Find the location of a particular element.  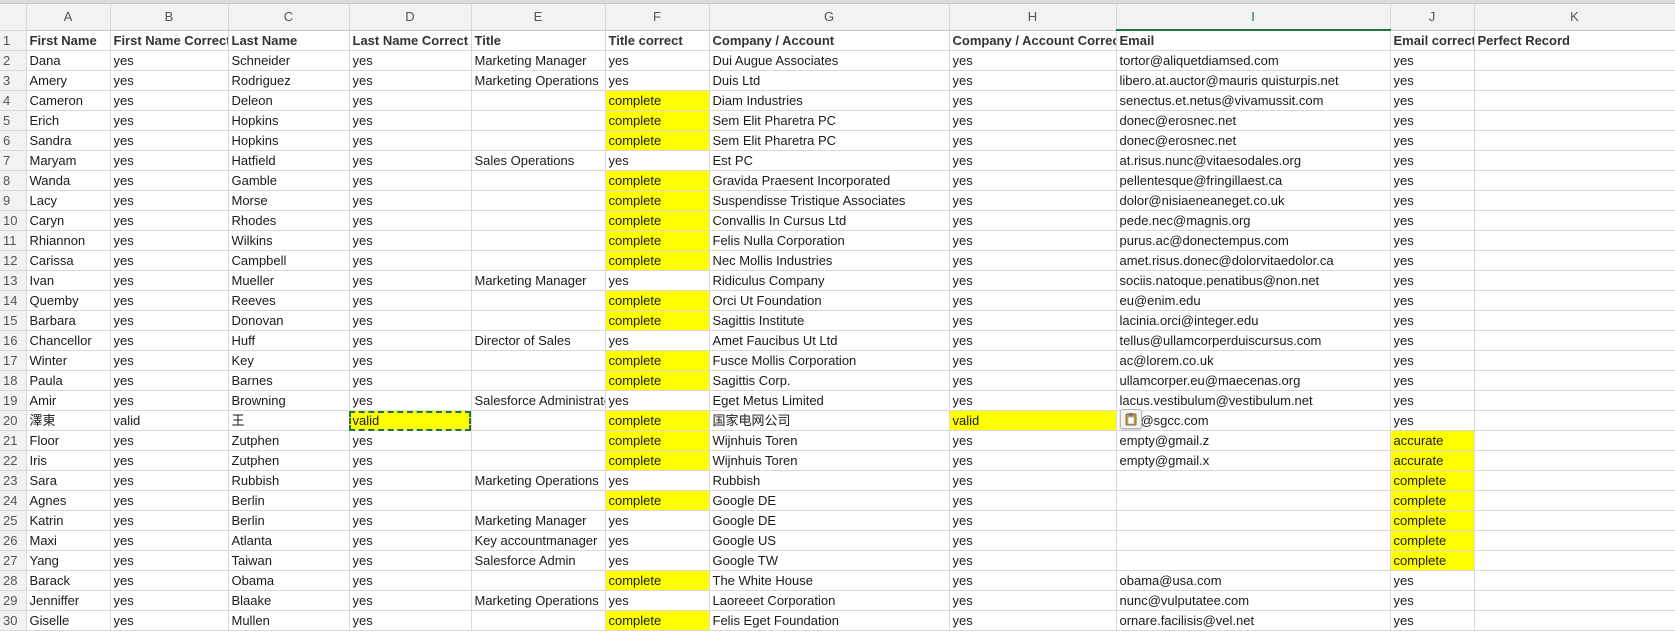

cell-a1: First Name is located at coordinates (68, 40).